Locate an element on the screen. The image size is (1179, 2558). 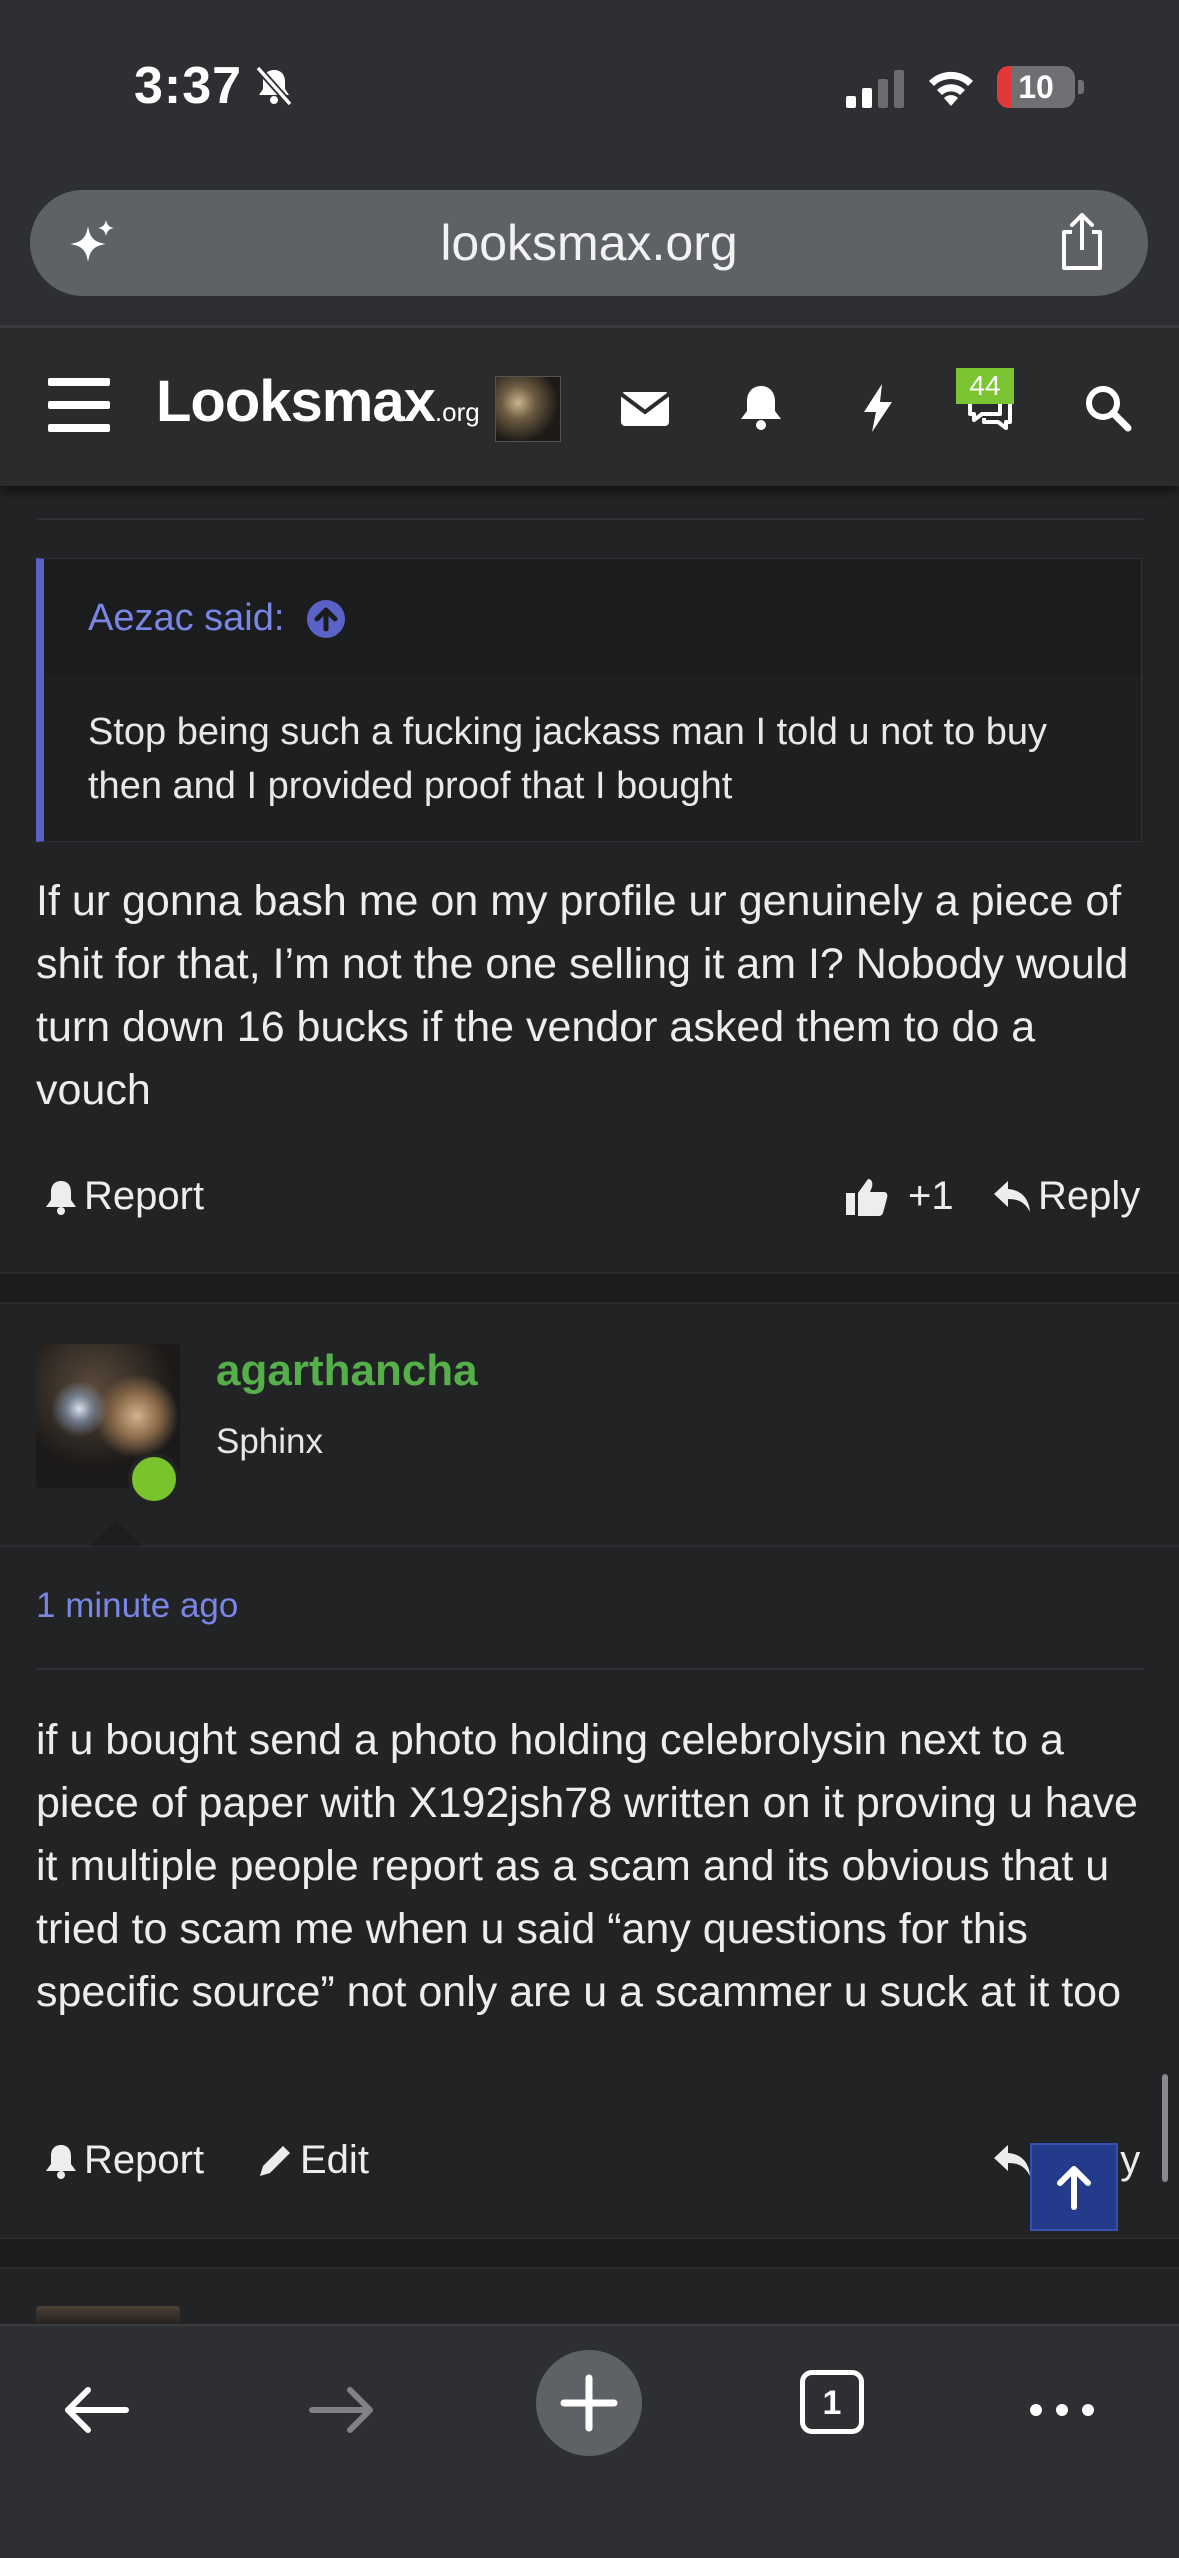
edit-button: Edit is located at coordinates (312, 2160).